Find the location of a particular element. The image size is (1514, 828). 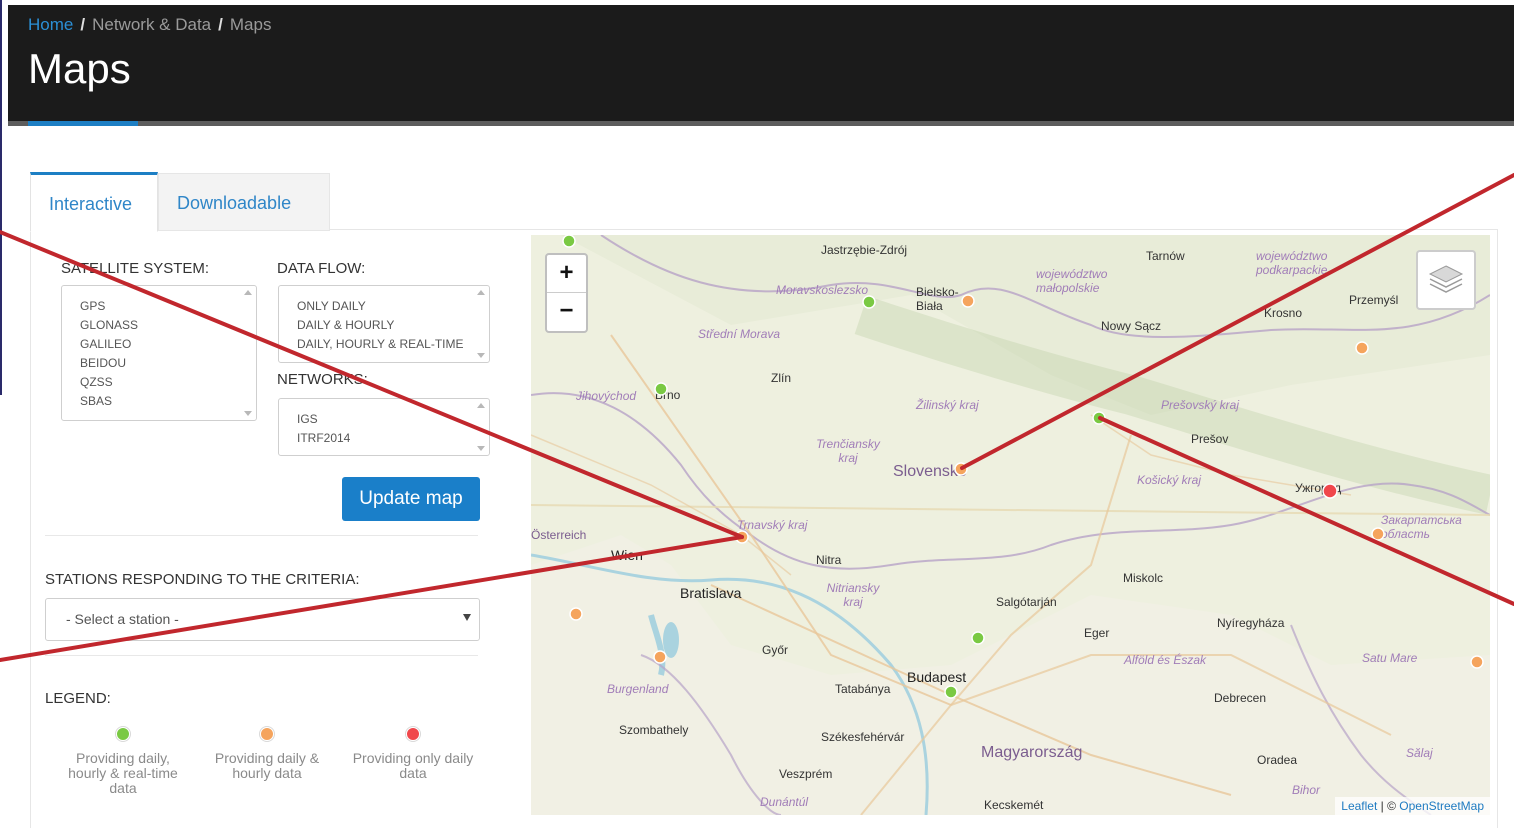

legend-item-daily: Providing only daily data is located at coordinates (413, 754).